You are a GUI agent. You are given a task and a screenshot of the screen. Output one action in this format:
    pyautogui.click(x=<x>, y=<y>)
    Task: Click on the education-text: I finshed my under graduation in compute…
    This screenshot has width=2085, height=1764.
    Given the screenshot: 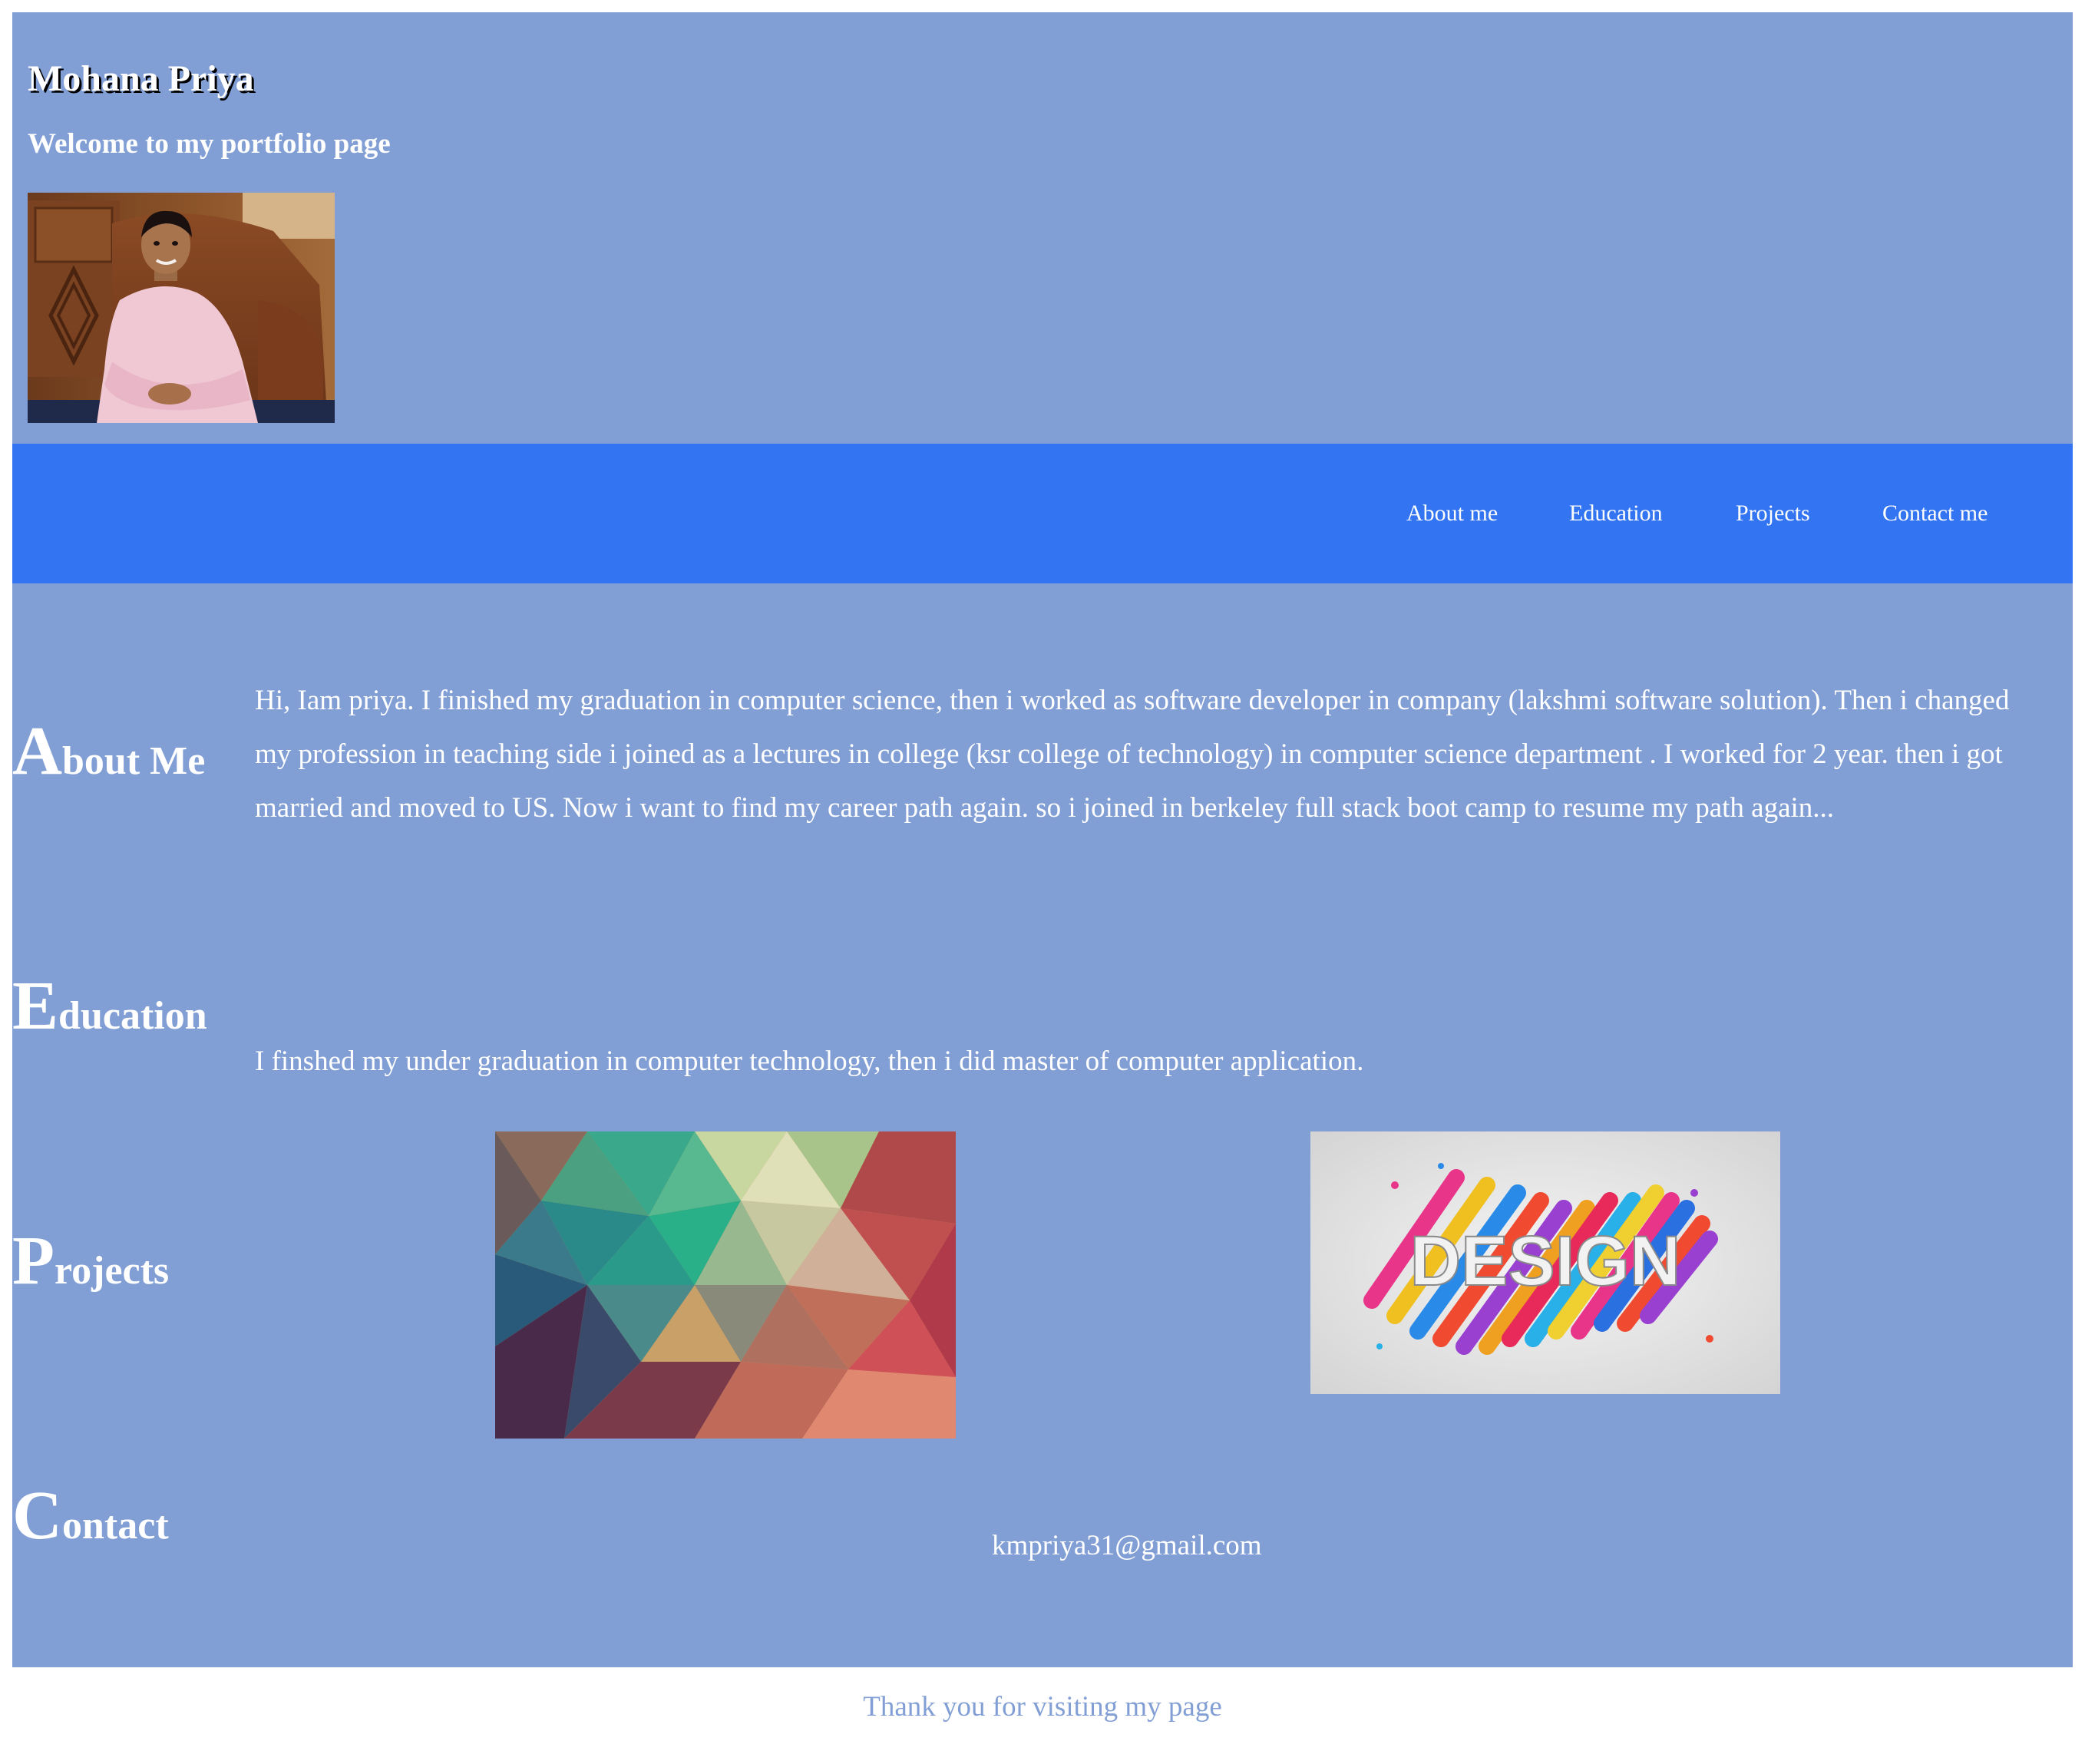 What is the action you would take?
    pyautogui.click(x=809, y=1061)
    